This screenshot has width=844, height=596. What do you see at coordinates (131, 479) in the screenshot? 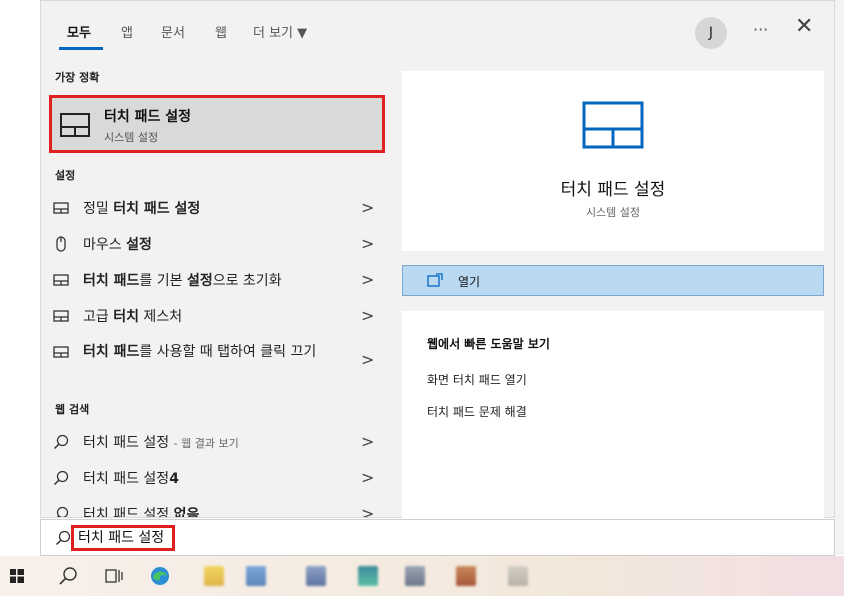
I see `list-item-label: 터치 패드 설정4` at bounding box center [131, 479].